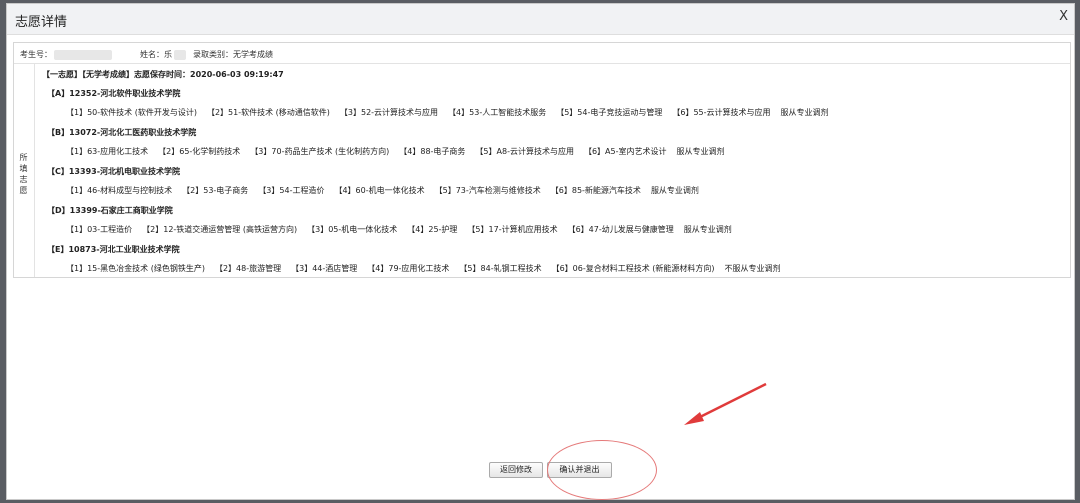  Describe the element at coordinates (725, 403) in the screenshot. I see `annotation-arrow` at that location.